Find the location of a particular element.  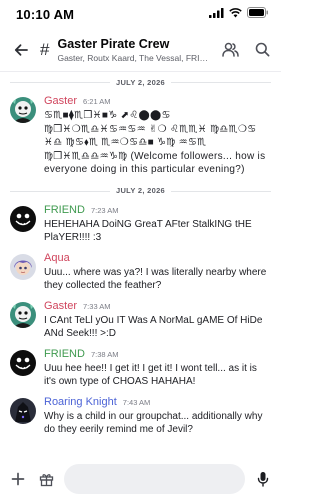

message-composer is located at coordinates (140, 479).